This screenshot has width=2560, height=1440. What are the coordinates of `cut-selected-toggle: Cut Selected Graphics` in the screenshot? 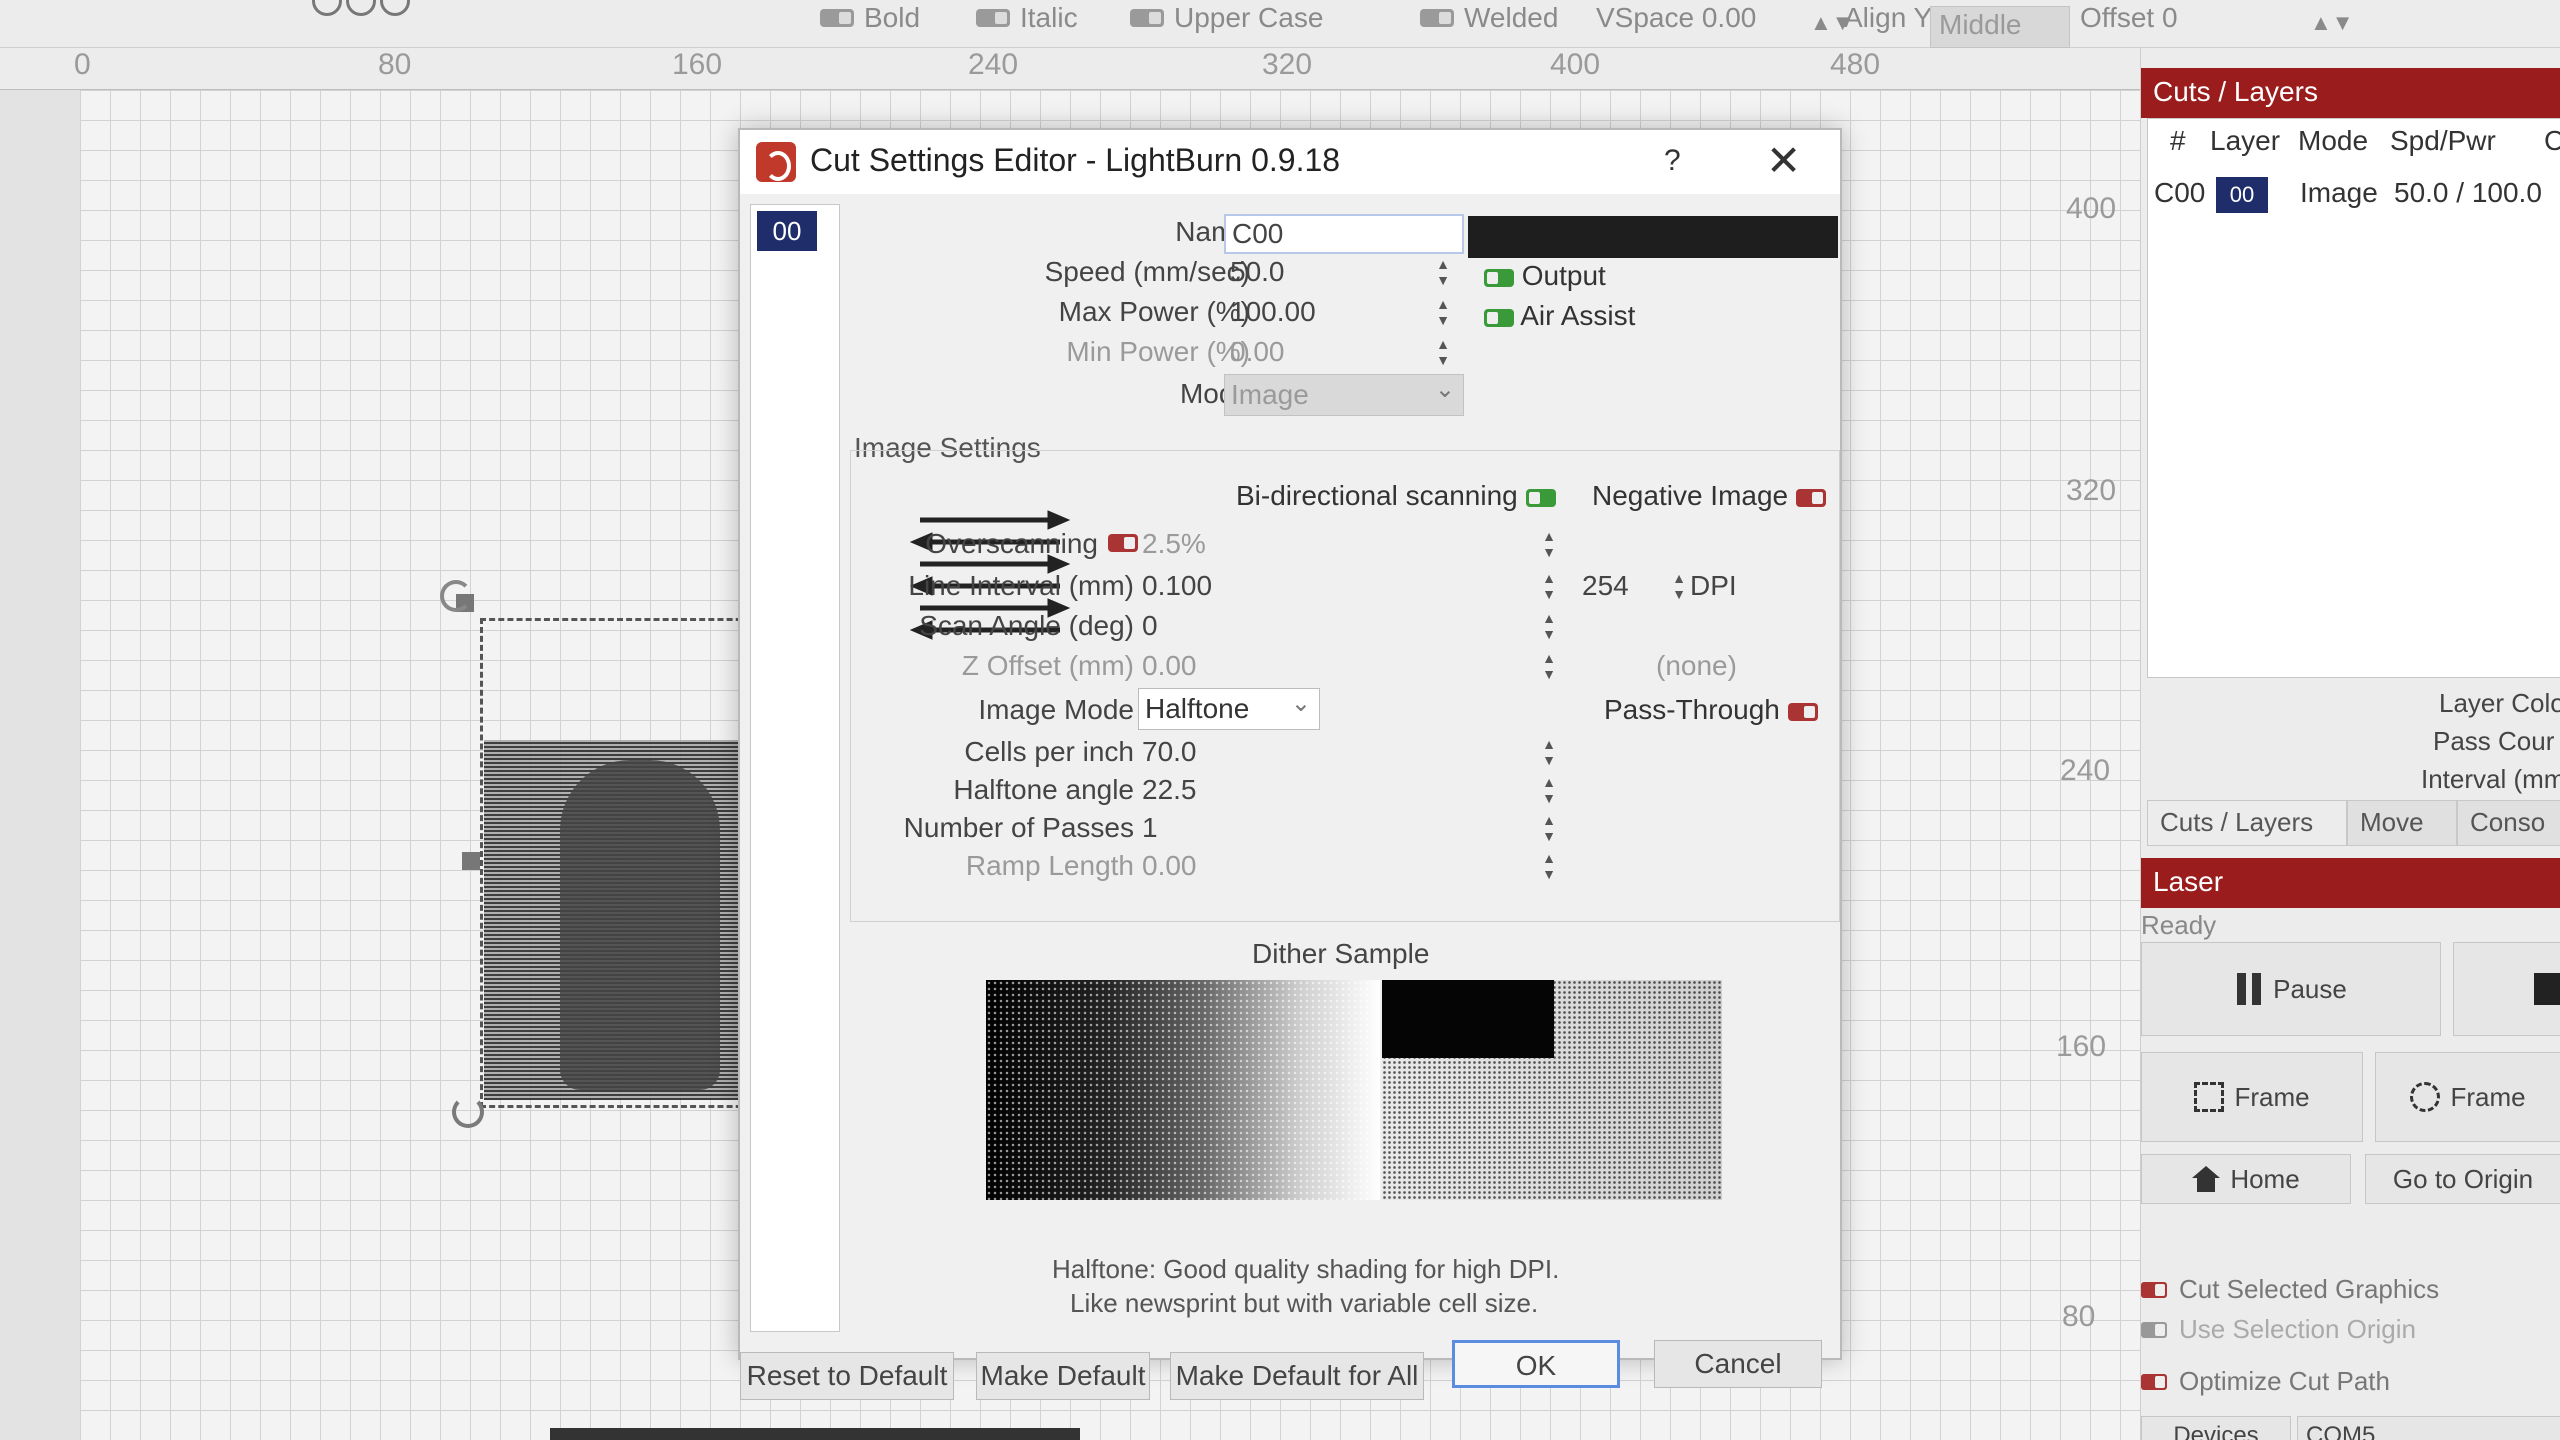 It's located at (2290, 1289).